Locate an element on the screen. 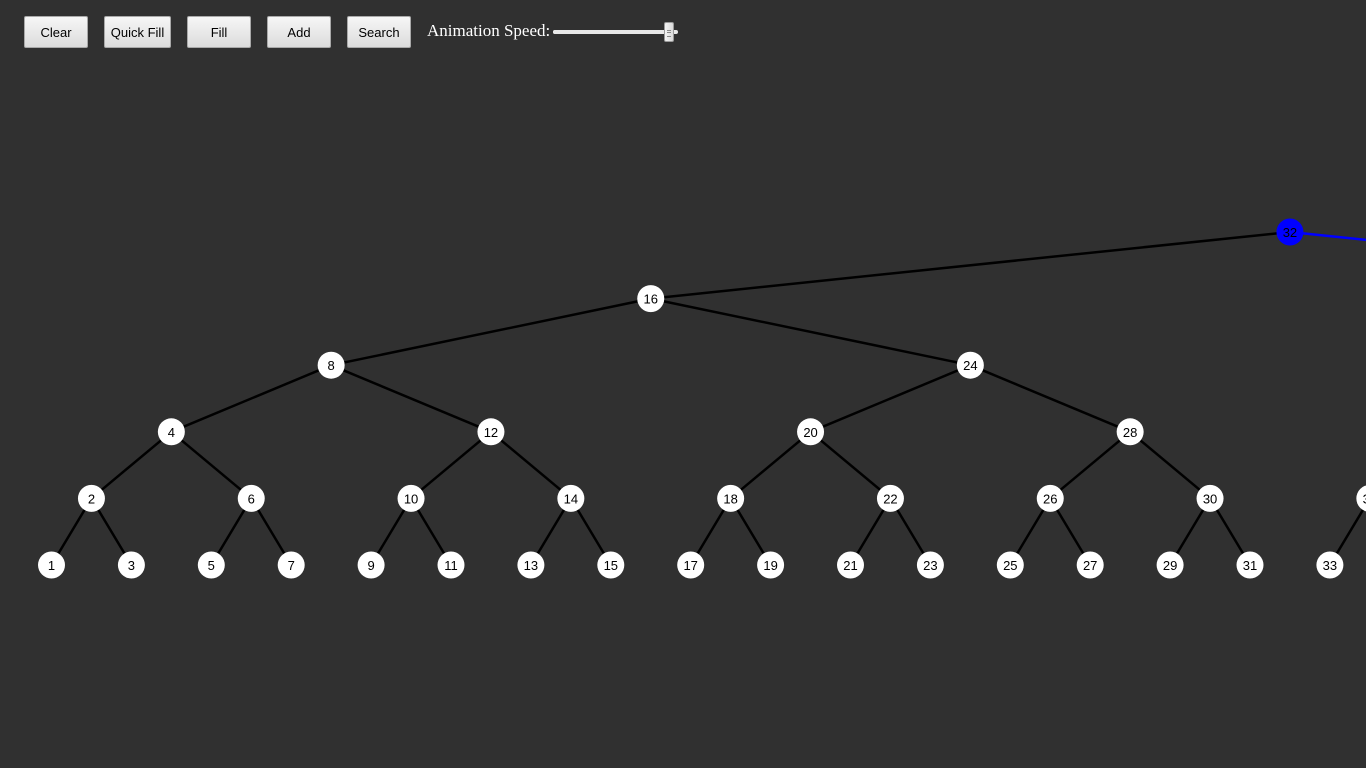 This screenshot has height=768, width=1366. tree-node-16: 16 is located at coordinates (651, 299).